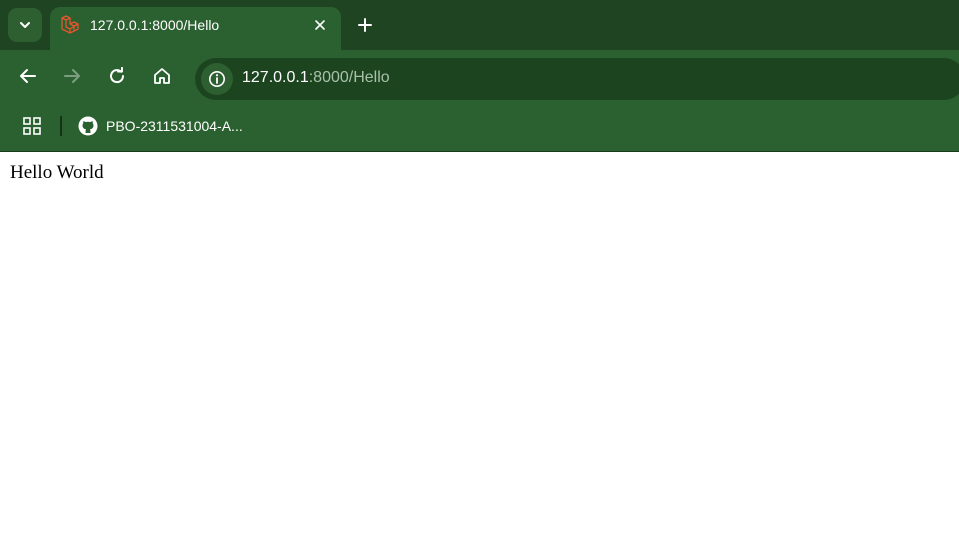 This screenshot has width=959, height=539. I want to click on chevron-down-icon, so click(25, 25).